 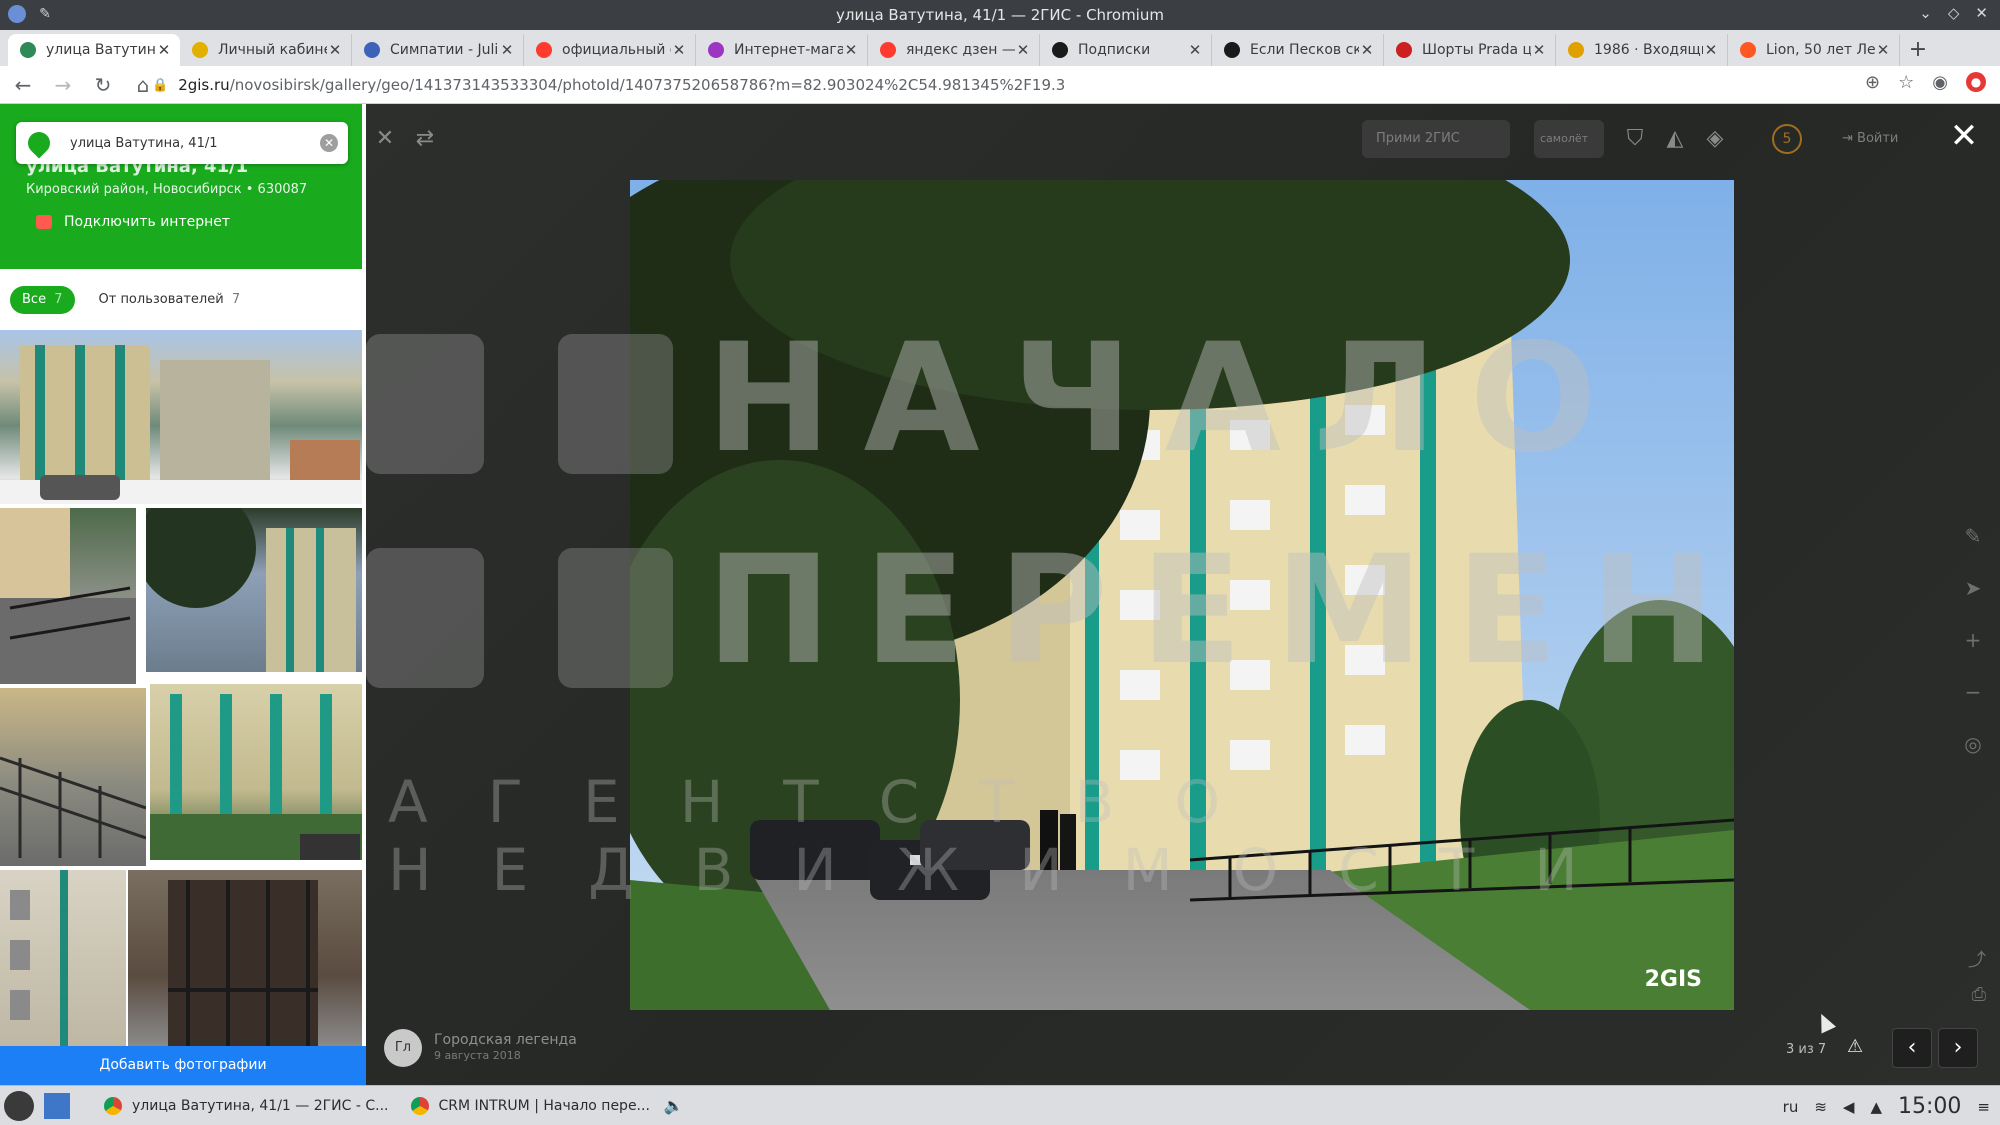 What do you see at coordinates (1940, 82) in the screenshot?
I see `profile-icon: ◉` at bounding box center [1940, 82].